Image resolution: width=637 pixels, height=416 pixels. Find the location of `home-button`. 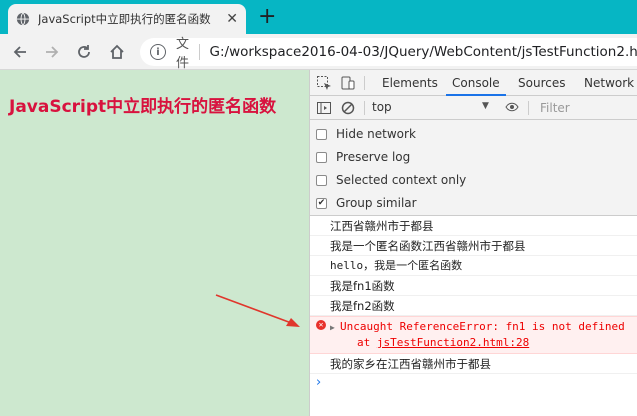

home-button is located at coordinates (117, 52).